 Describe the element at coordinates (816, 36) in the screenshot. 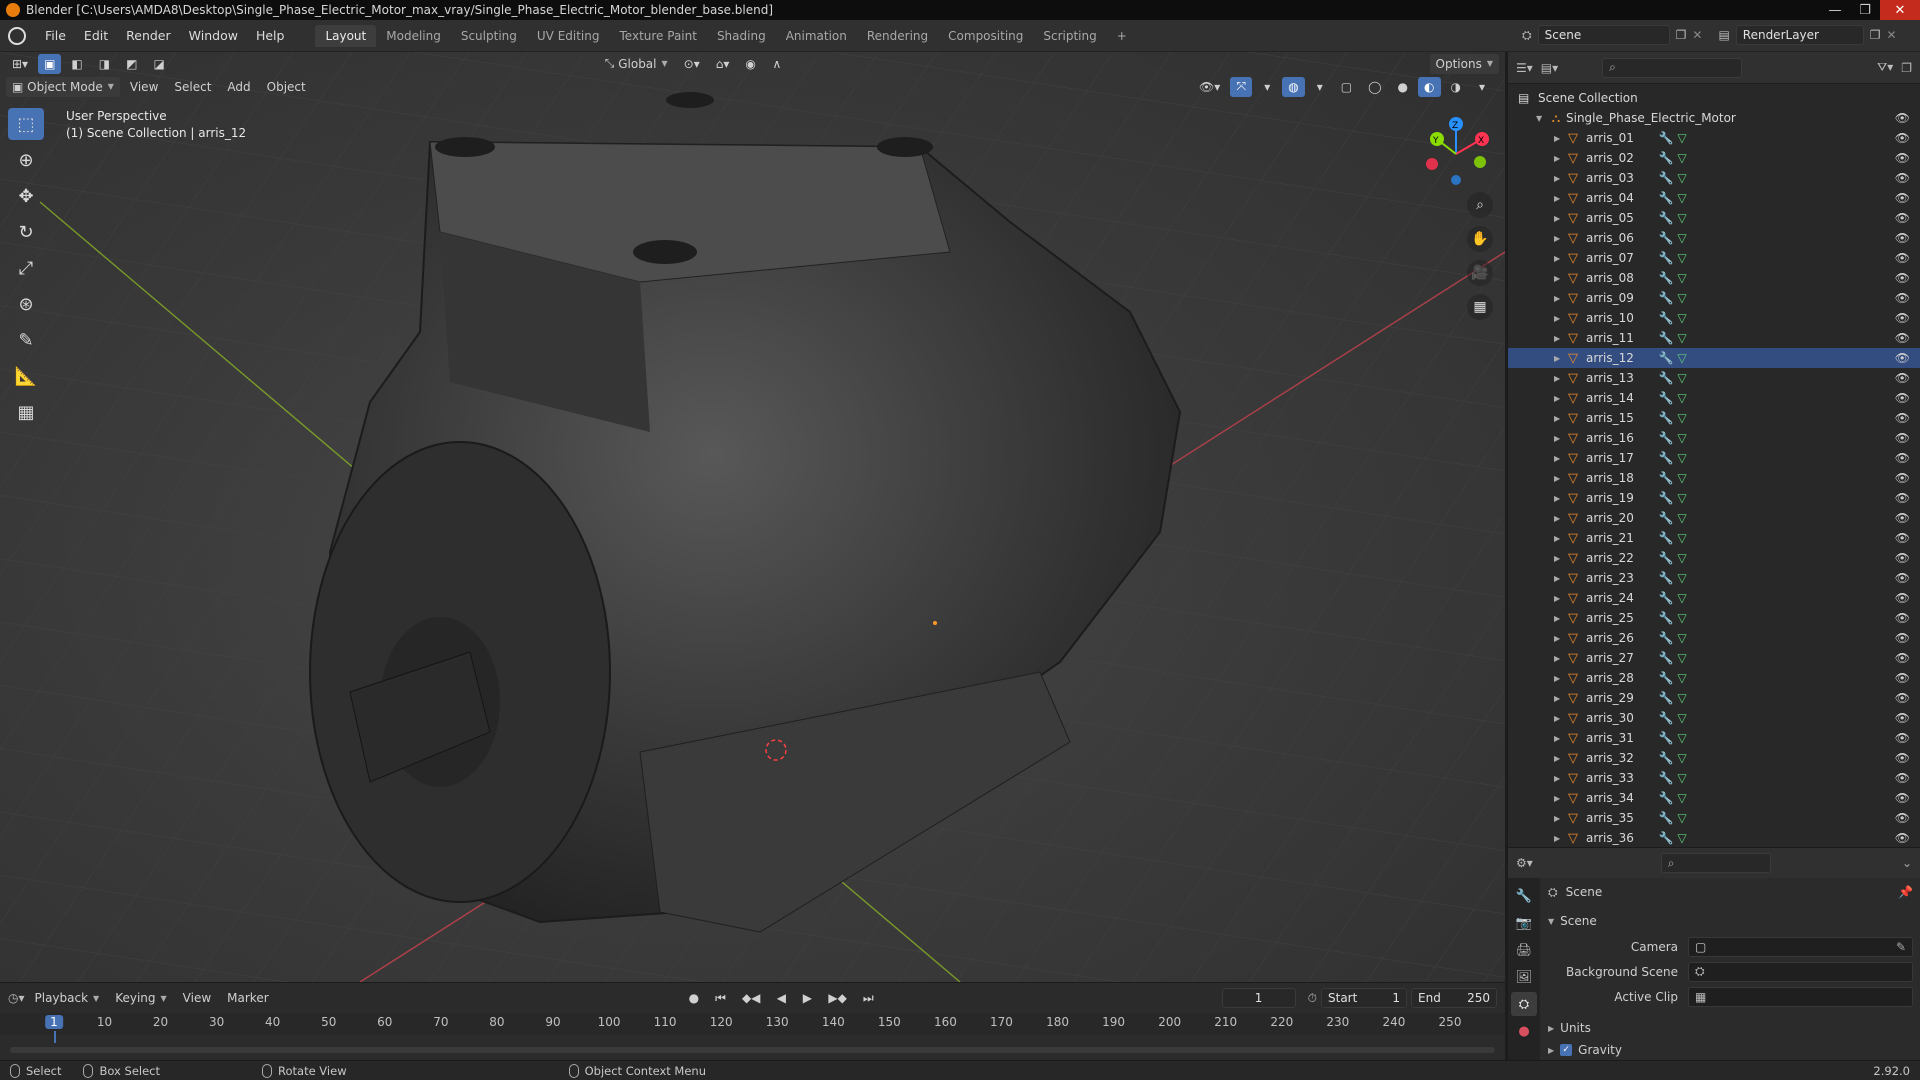

I see `tab-animation: Animation` at that location.